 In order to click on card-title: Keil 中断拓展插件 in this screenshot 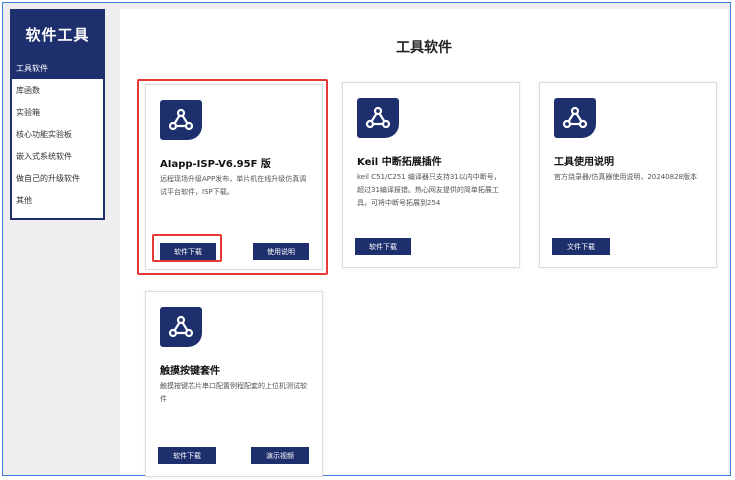, I will do `click(399, 162)`.